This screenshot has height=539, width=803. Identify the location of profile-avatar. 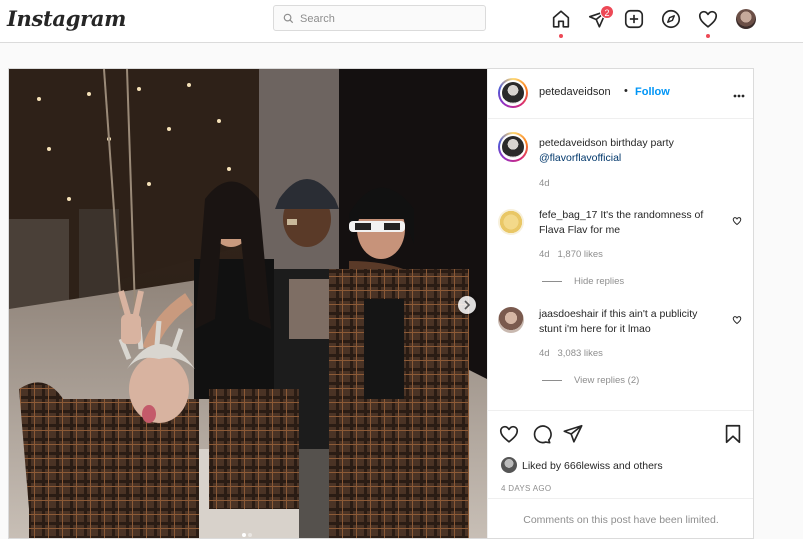
(746, 19).